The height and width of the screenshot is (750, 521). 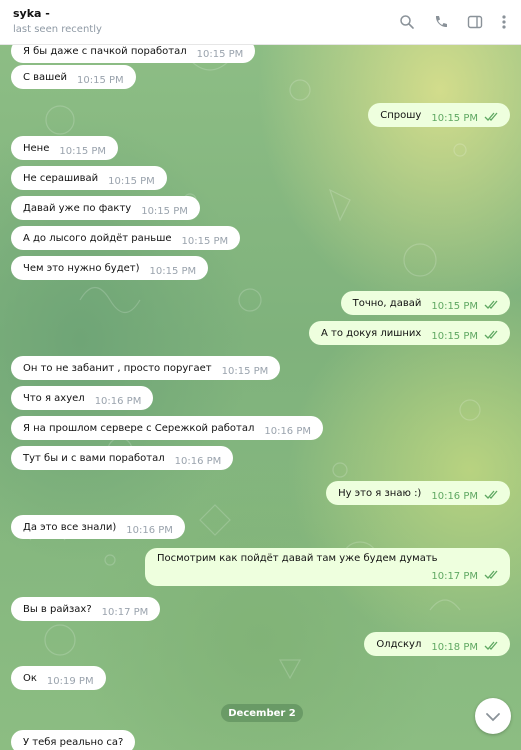 I want to click on message-bubble: Что я ахуел 10:16 PM, so click(x=82, y=398).